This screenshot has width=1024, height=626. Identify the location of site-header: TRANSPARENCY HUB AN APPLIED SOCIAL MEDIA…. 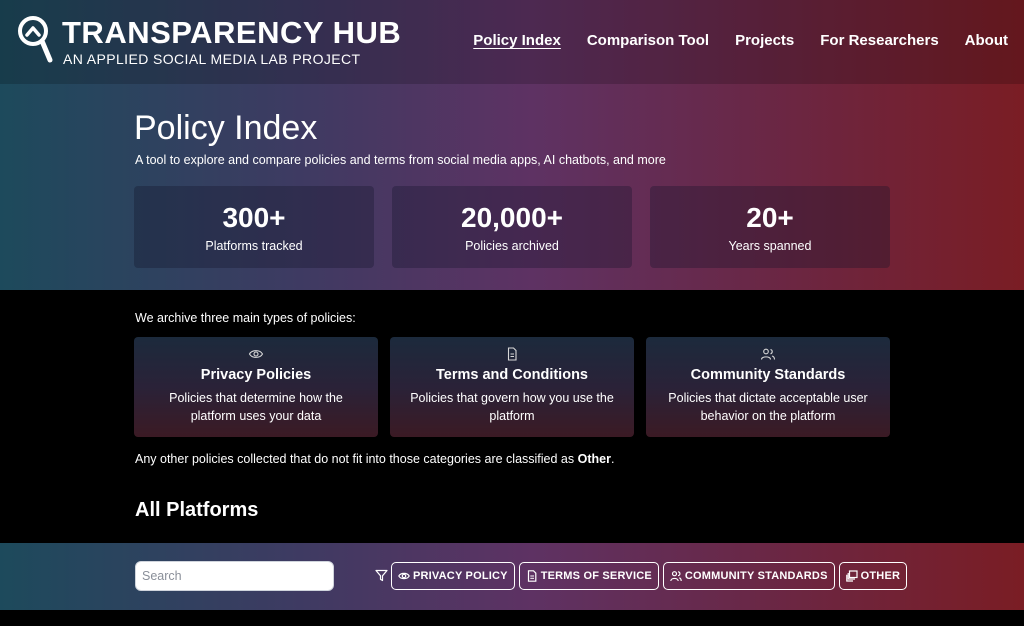
(512, 42).